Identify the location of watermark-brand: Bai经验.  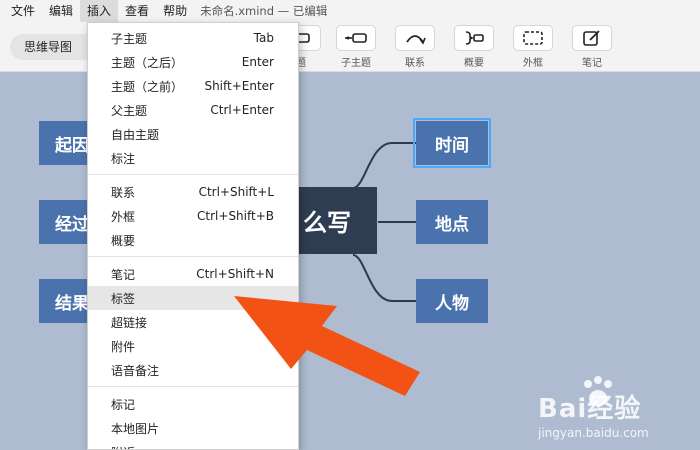
(590, 409).